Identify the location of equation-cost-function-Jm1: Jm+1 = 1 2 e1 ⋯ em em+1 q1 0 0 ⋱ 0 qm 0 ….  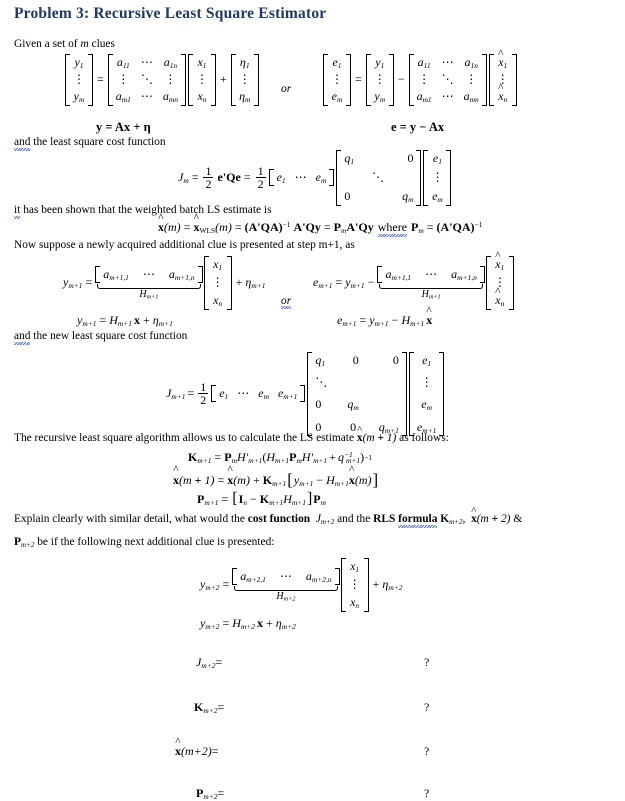
(305, 394).